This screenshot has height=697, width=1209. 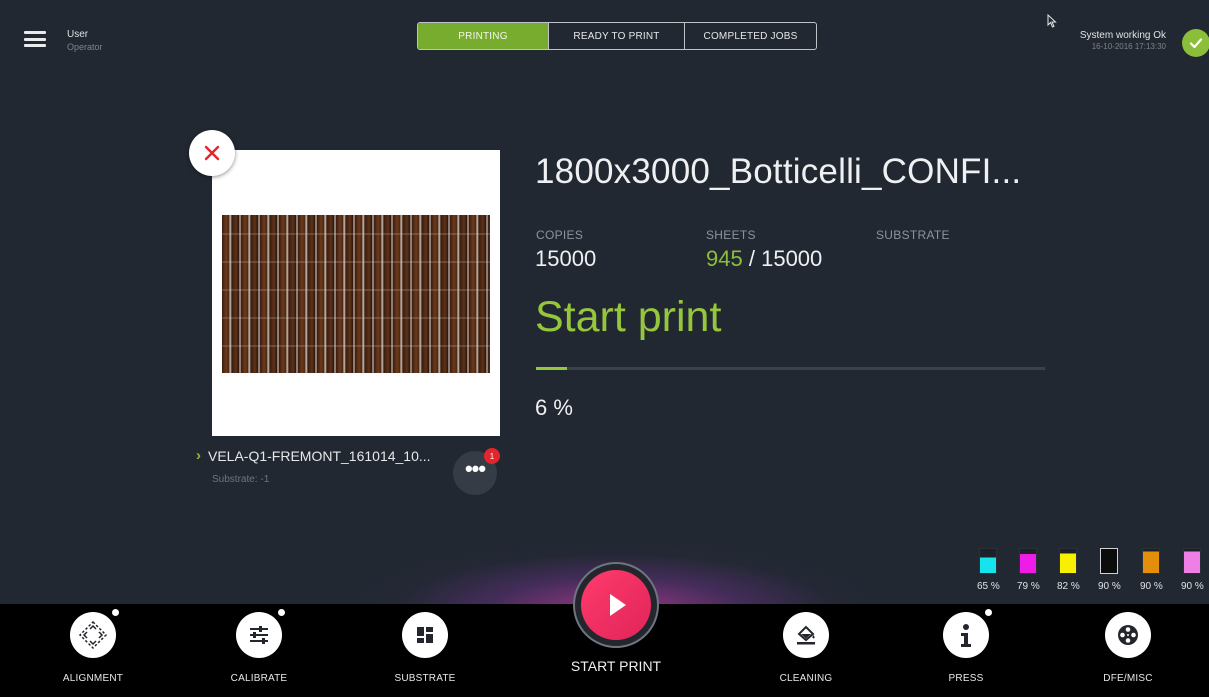 I want to click on calibrate-button: CALIBRATE, so click(x=259, y=646).